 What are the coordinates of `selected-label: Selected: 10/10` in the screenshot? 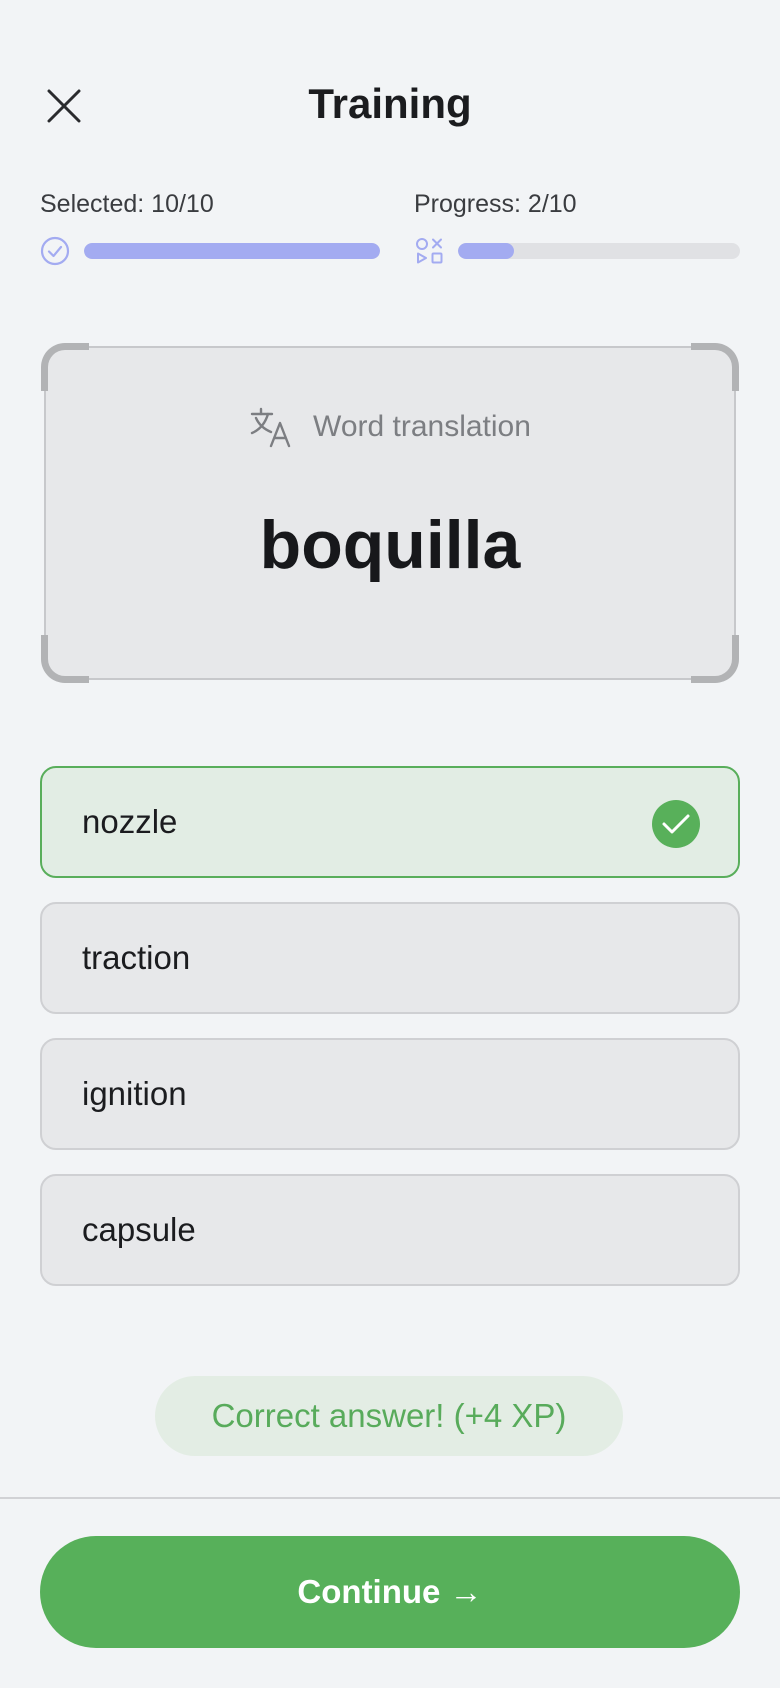 It's located at (127, 204).